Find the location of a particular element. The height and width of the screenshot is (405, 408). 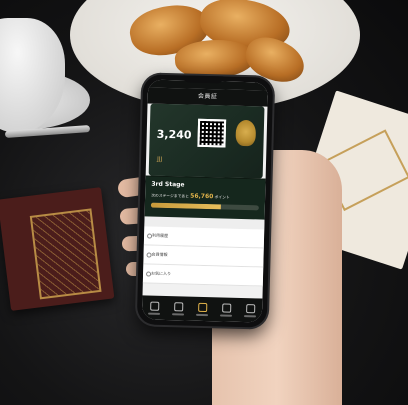

tab-account is located at coordinates (226, 309).